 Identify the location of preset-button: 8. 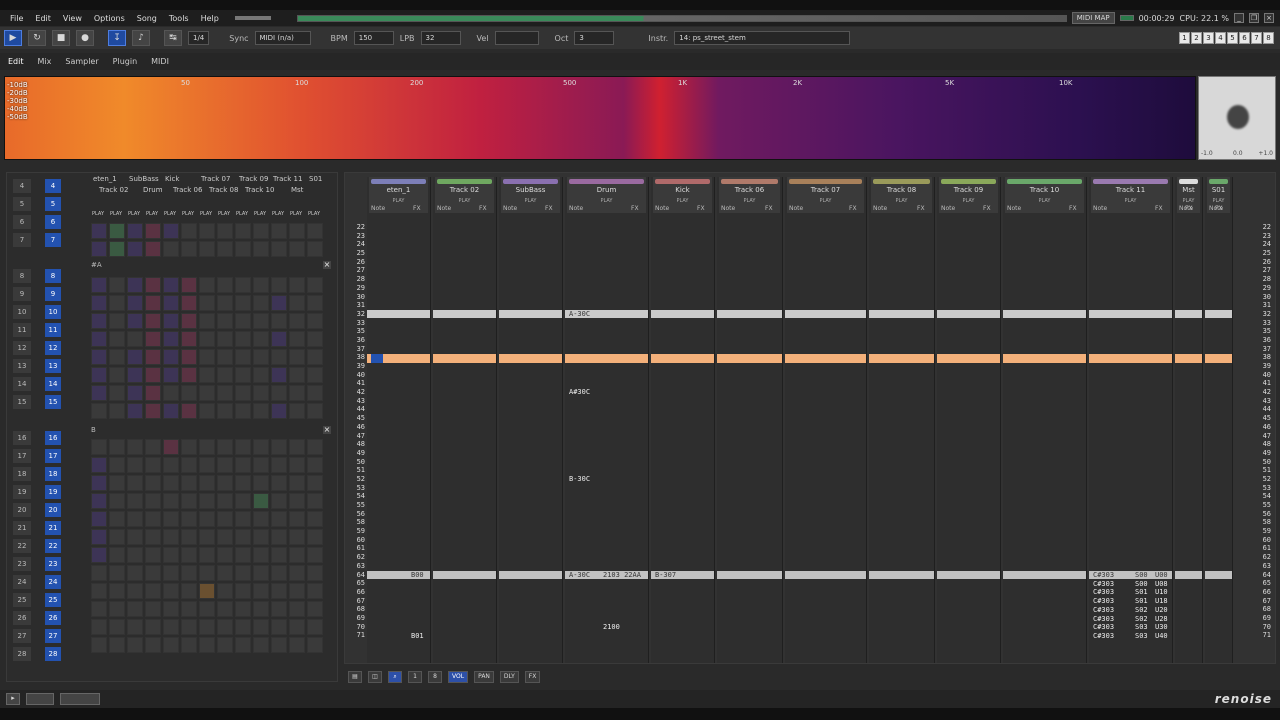
(1268, 38).